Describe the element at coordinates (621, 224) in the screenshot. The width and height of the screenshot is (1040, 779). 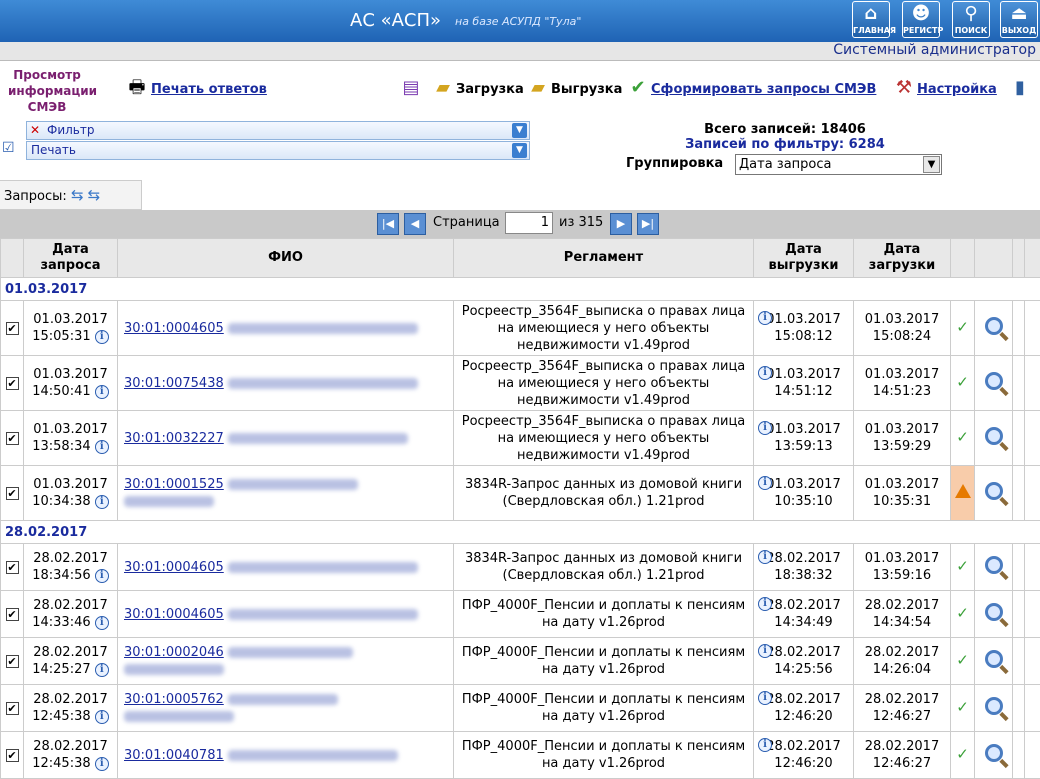
I see `next-page-button: ▶` at that location.